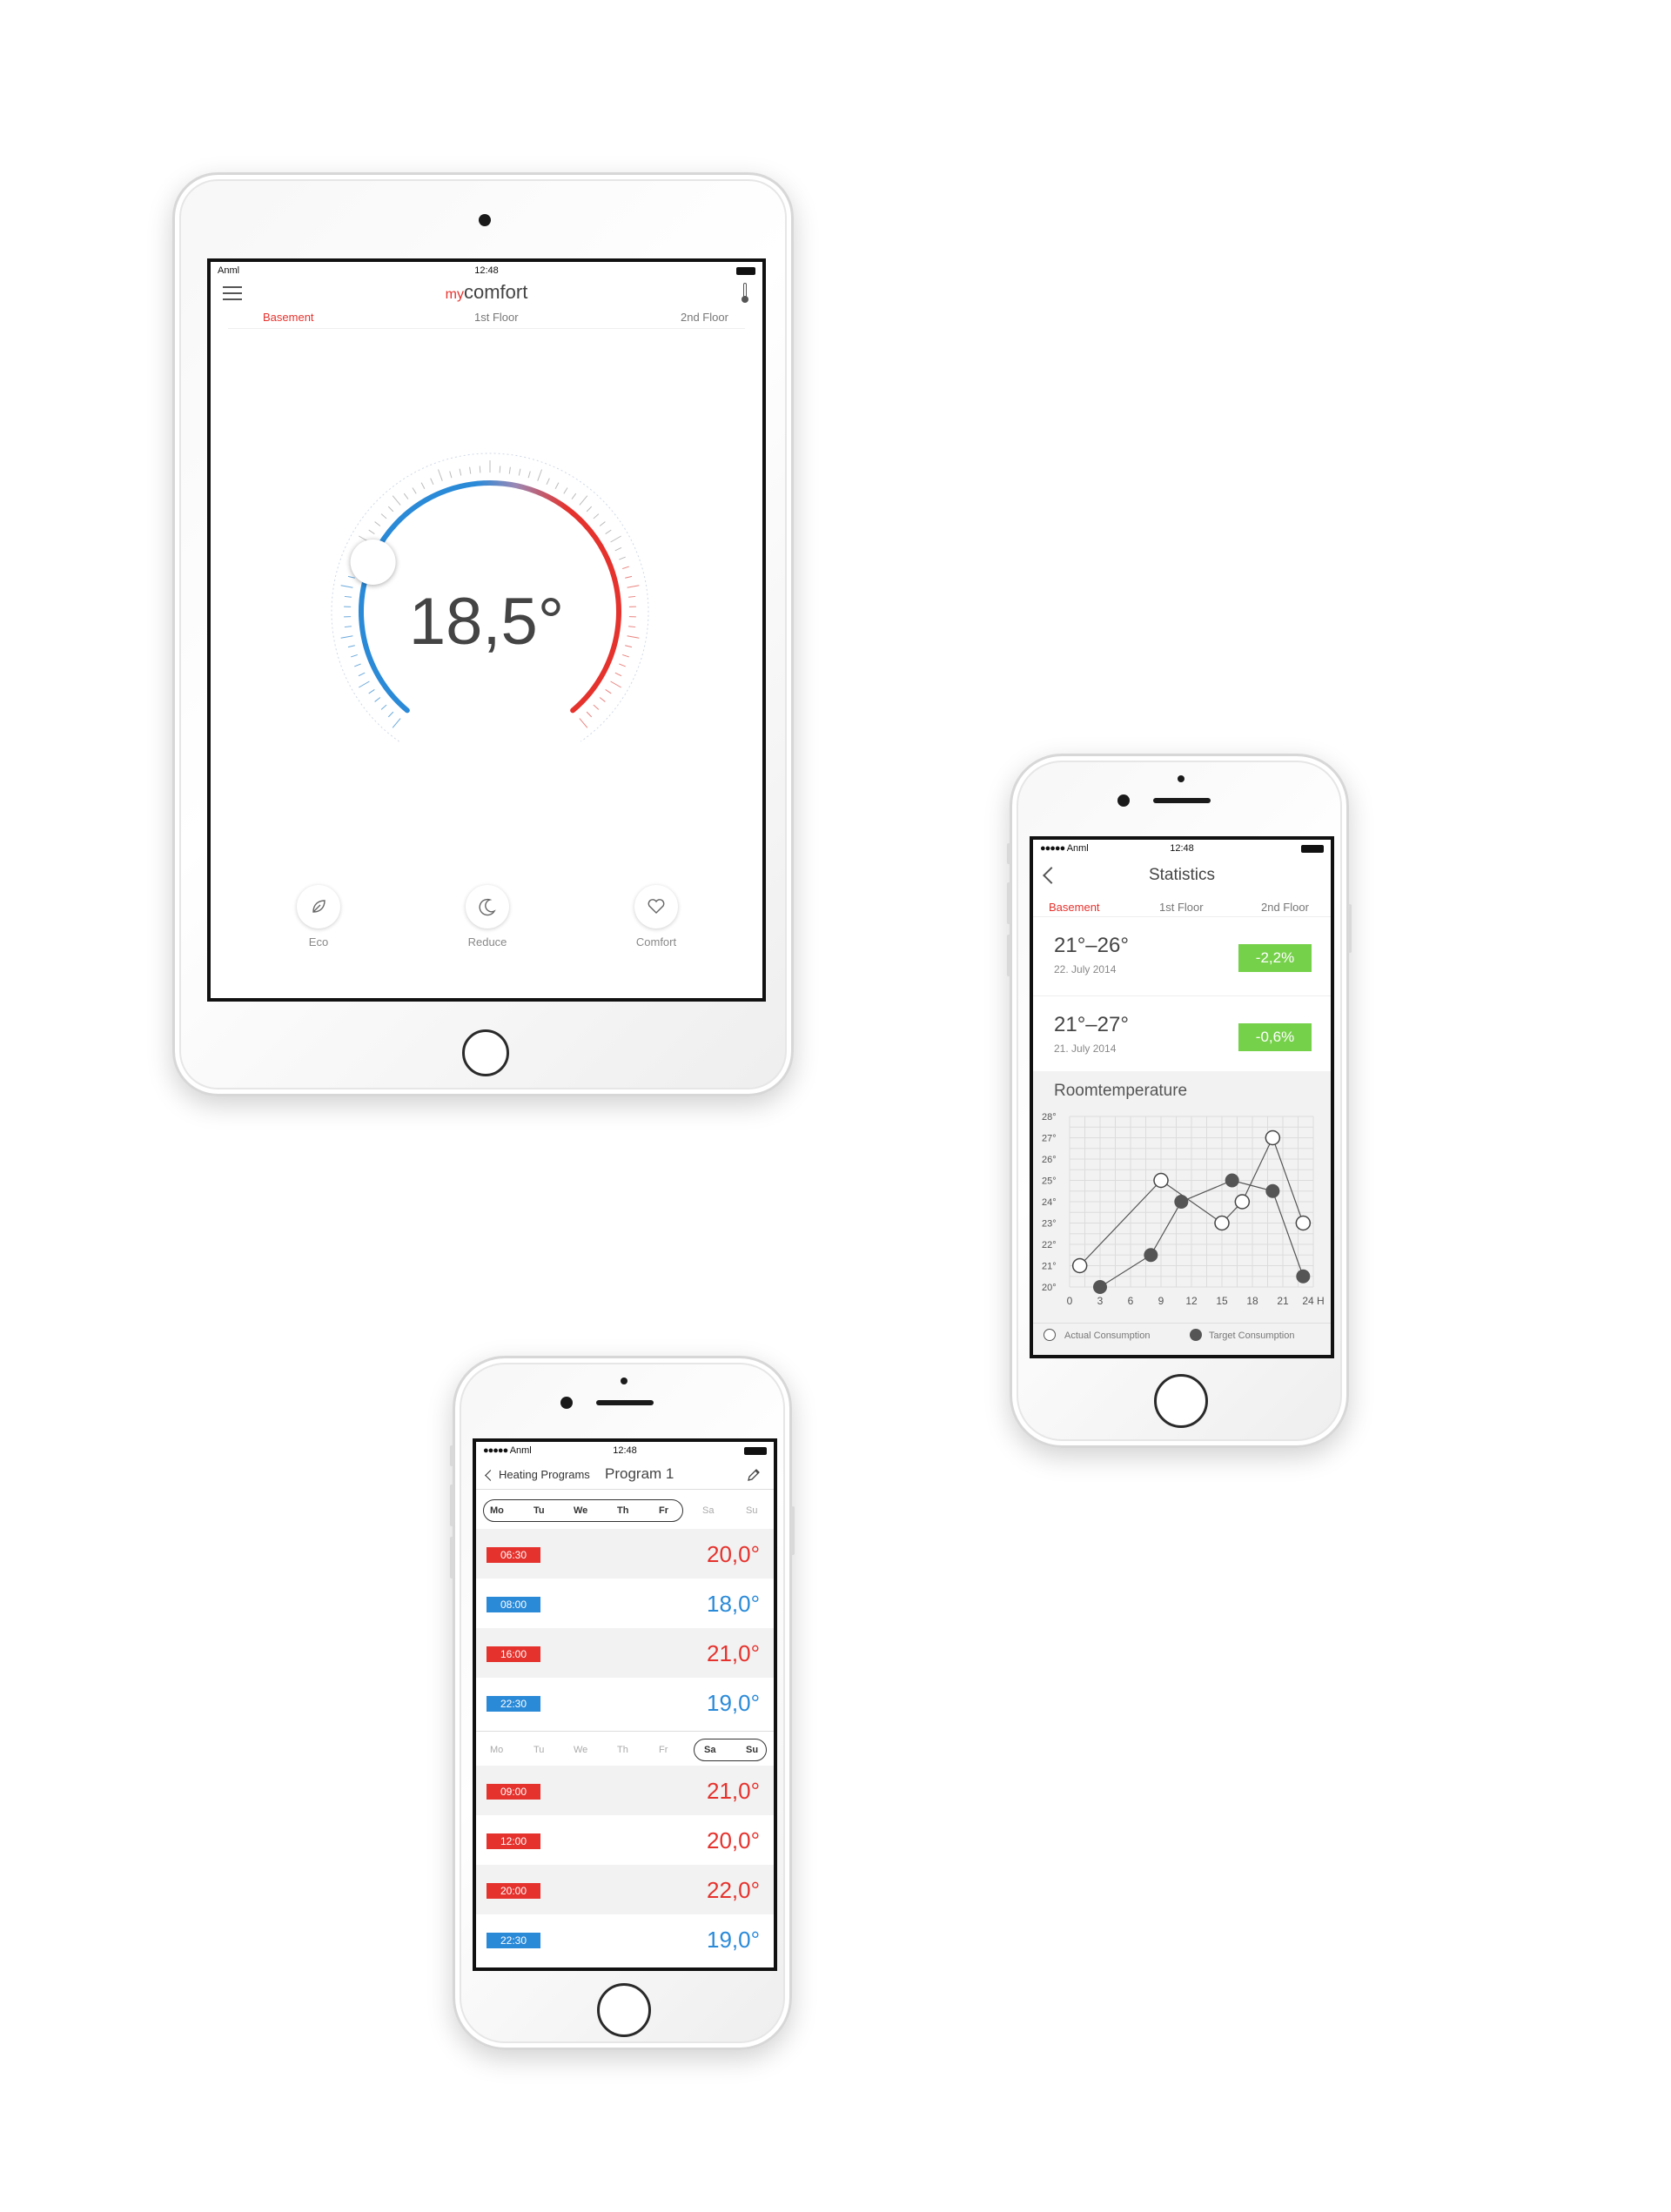 This screenshot has height=2212, width=1671. I want to click on stat-date: 22. July 2014, so click(1085, 969).